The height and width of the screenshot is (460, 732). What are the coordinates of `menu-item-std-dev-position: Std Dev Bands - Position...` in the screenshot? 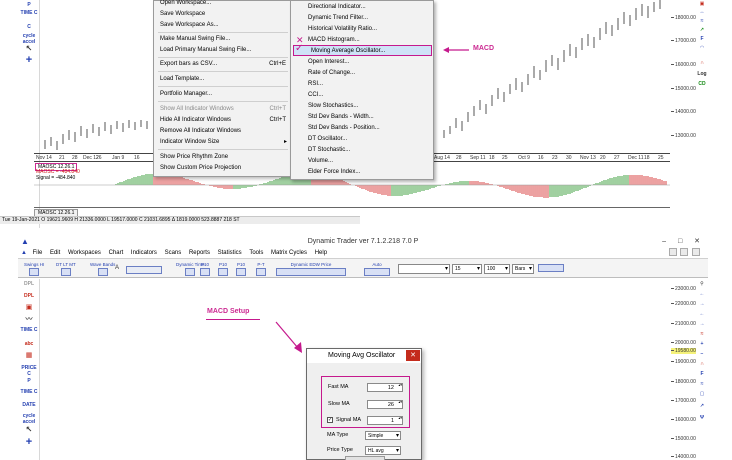 It's located at (362, 128).